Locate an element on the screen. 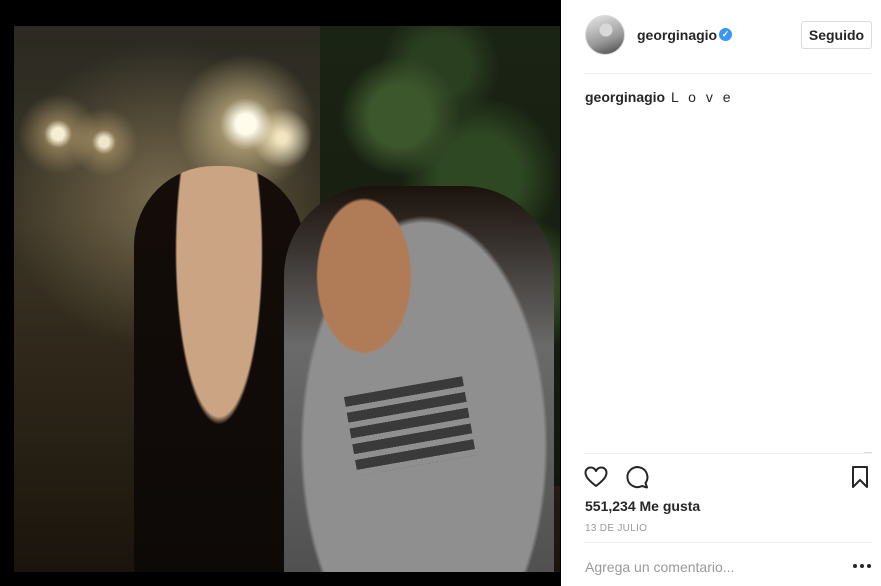 Image resolution: width=881 pixels, height=586 pixels. comments-scrollbar is located at coordinates (868, 267).